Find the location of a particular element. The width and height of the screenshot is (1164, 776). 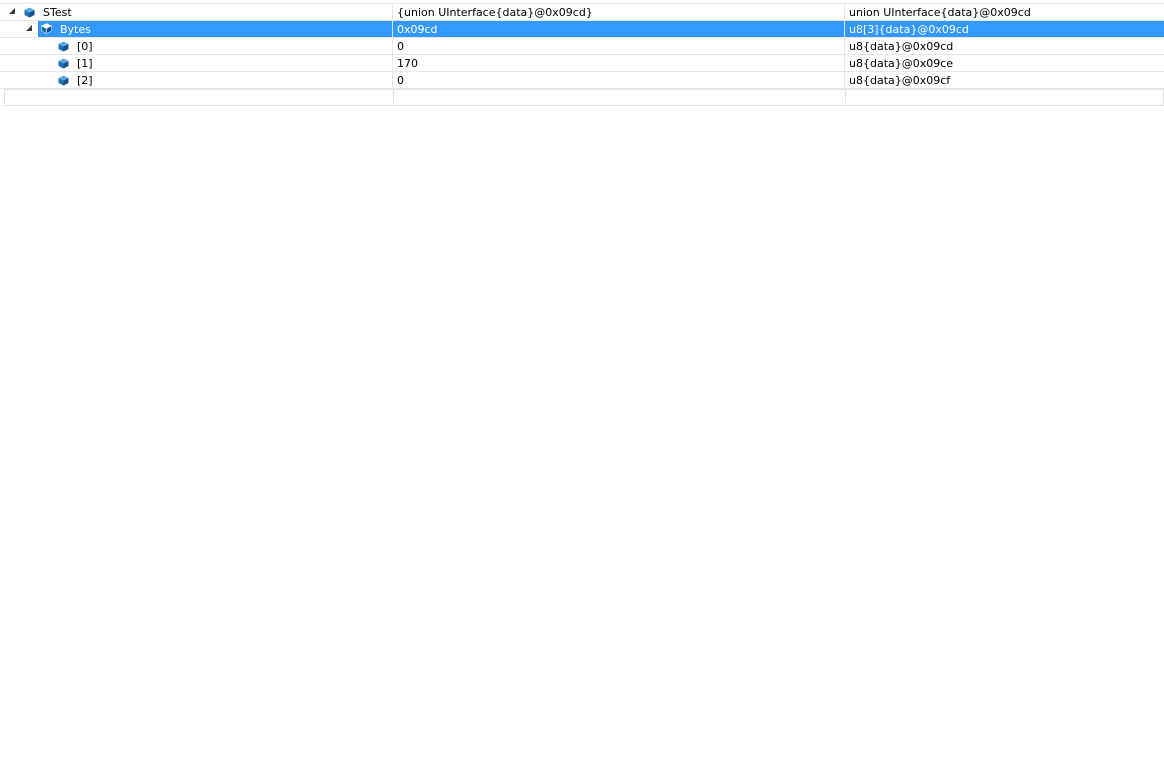

watch-row-element-0: [0] 0 u8{data}@0x09cd is located at coordinates (582, 46).